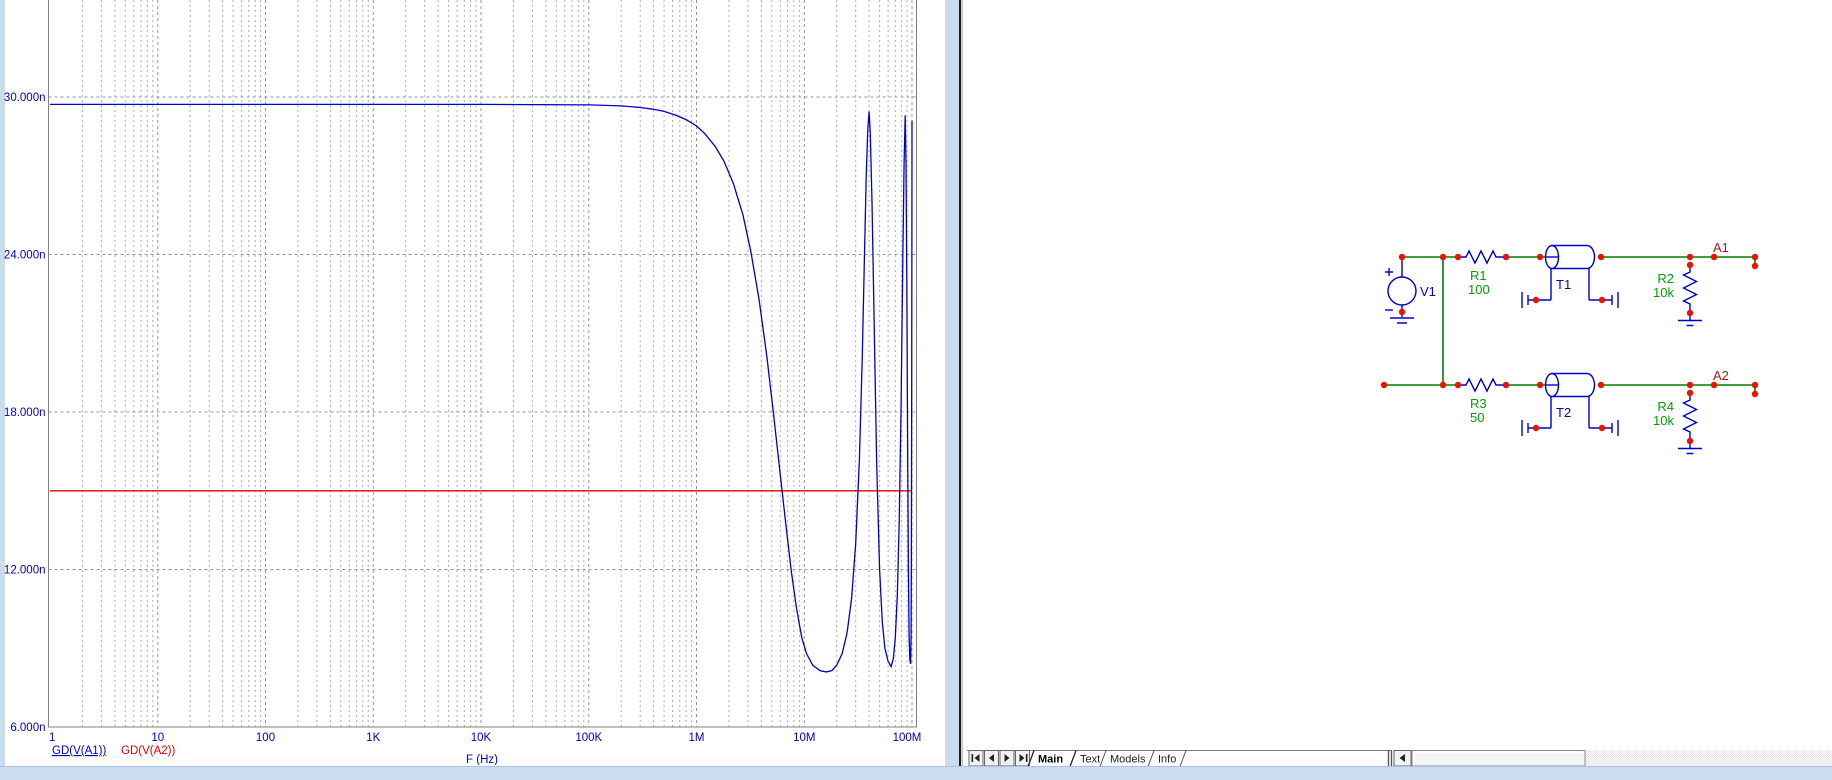 The height and width of the screenshot is (780, 1832). What do you see at coordinates (1402, 758) in the screenshot?
I see `scroll-left-button` at bounding box center [1402, 758].